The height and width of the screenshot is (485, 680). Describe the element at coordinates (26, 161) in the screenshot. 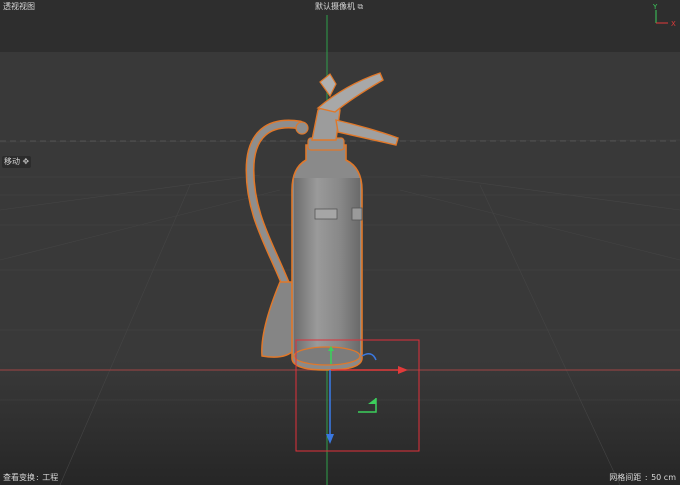

I see `move-cross-icon: ✥` at that location.